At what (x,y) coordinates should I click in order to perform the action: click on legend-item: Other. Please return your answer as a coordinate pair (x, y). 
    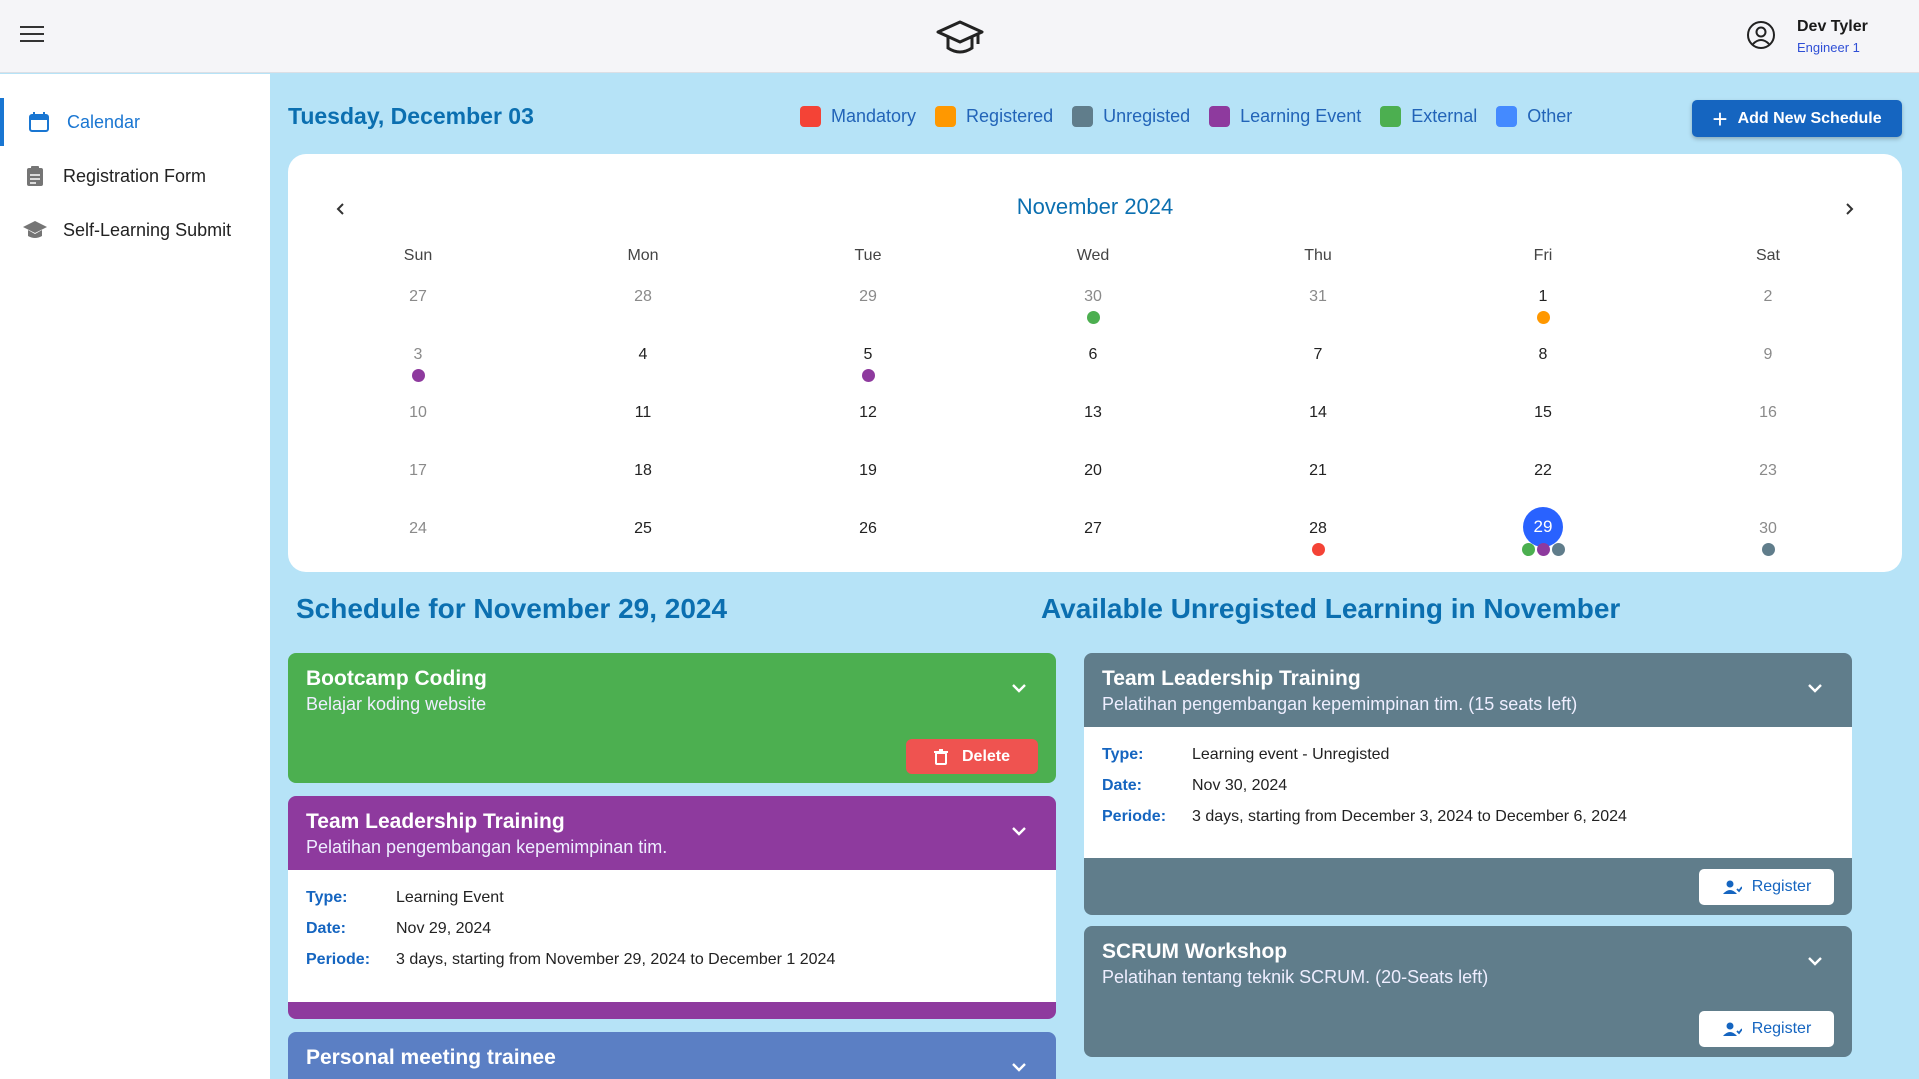
    Looking at the image, I should click on (1534, 116).